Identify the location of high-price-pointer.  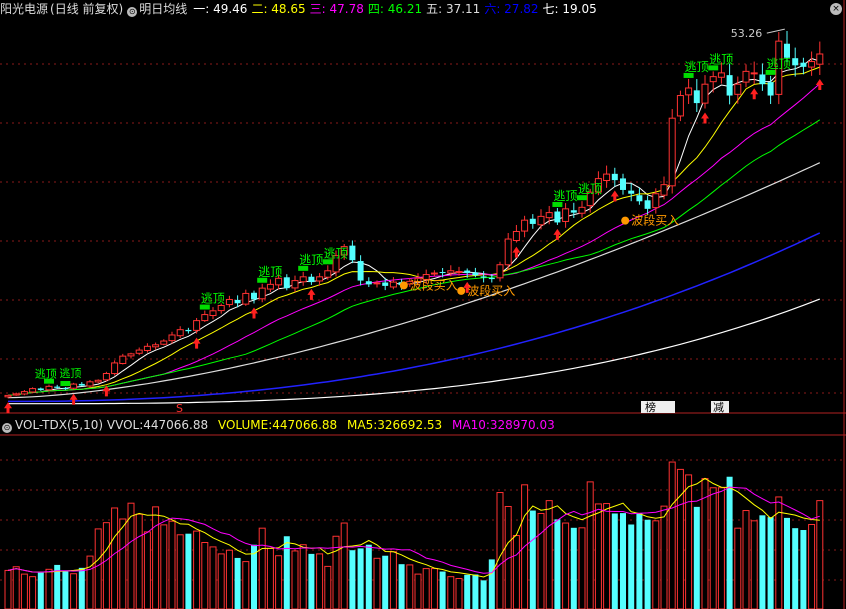
(775, 31).